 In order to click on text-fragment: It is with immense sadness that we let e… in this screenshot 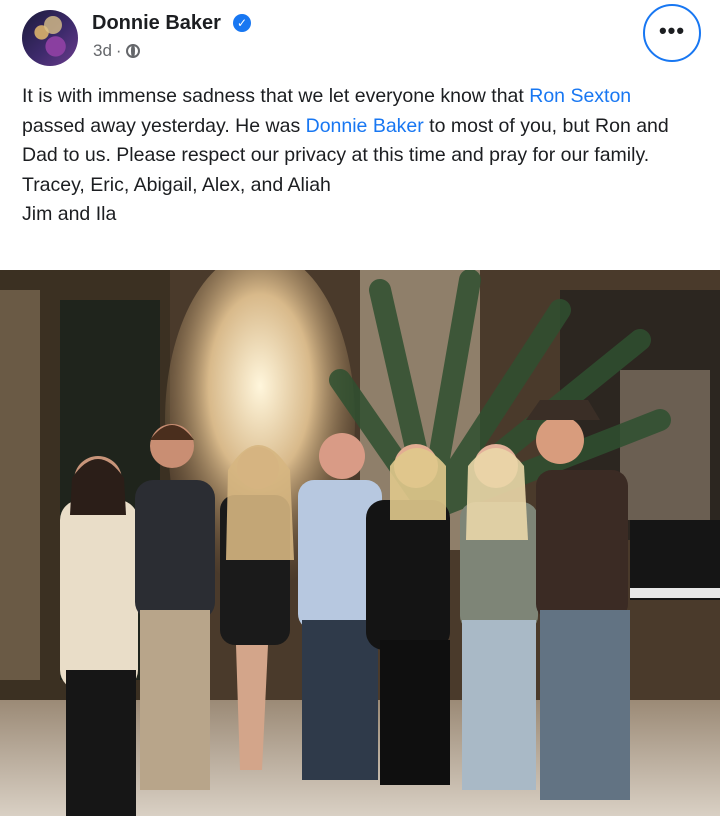, I will do `click(276, 96)`.